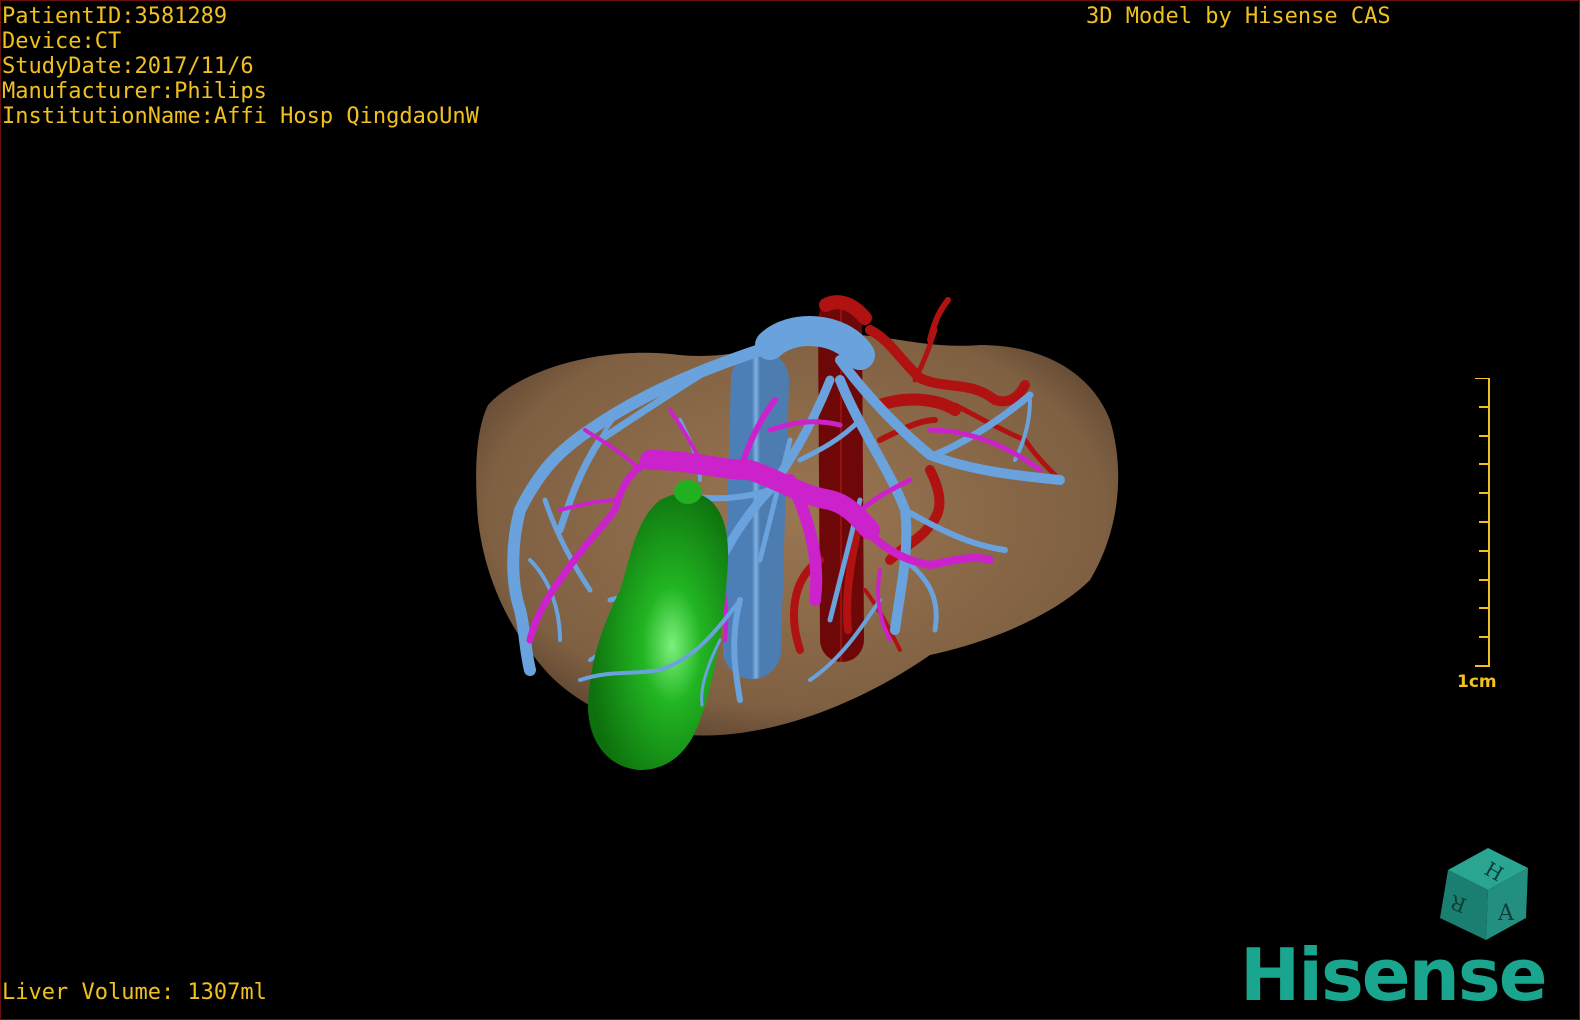  I want to click on institution-text: InstitutionName:Affi Hosp QingdaoUnW, so click(240, 116).